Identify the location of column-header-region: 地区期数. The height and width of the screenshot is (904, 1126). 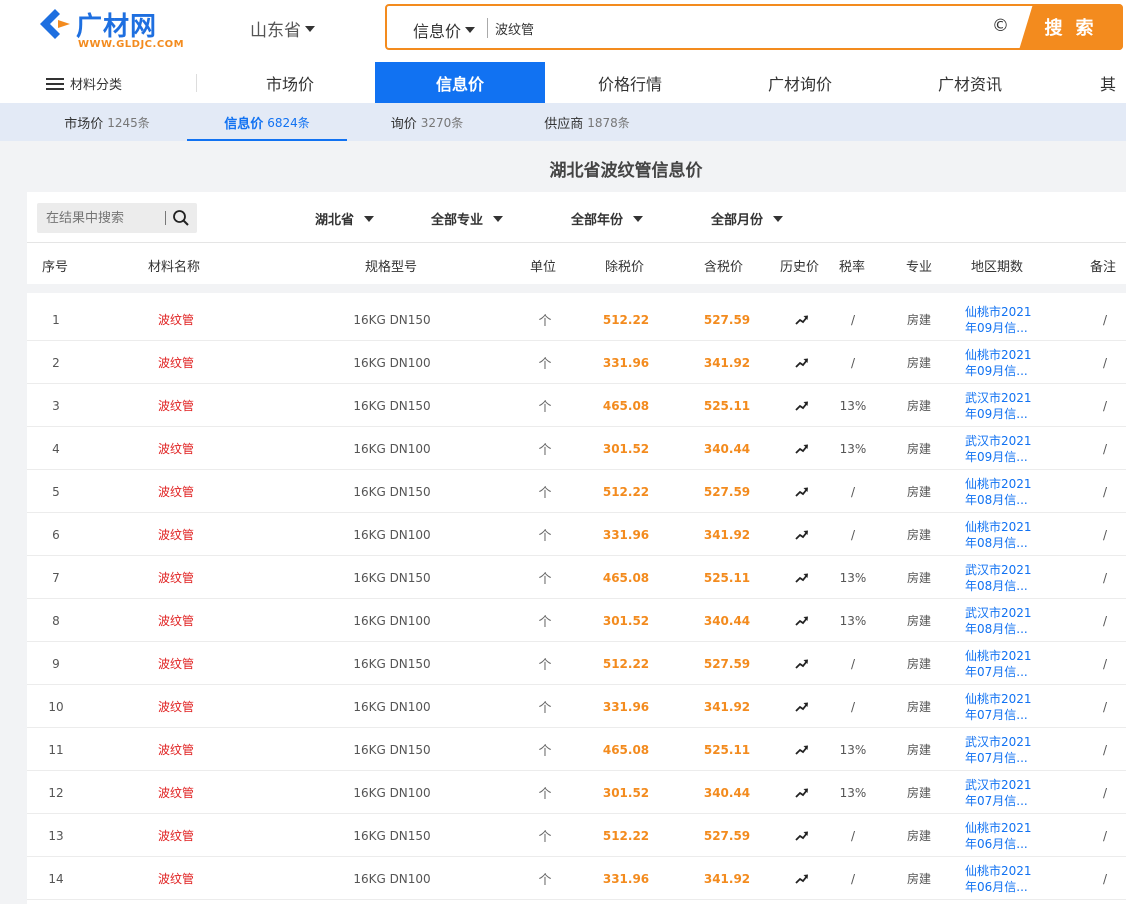
(997, 267).